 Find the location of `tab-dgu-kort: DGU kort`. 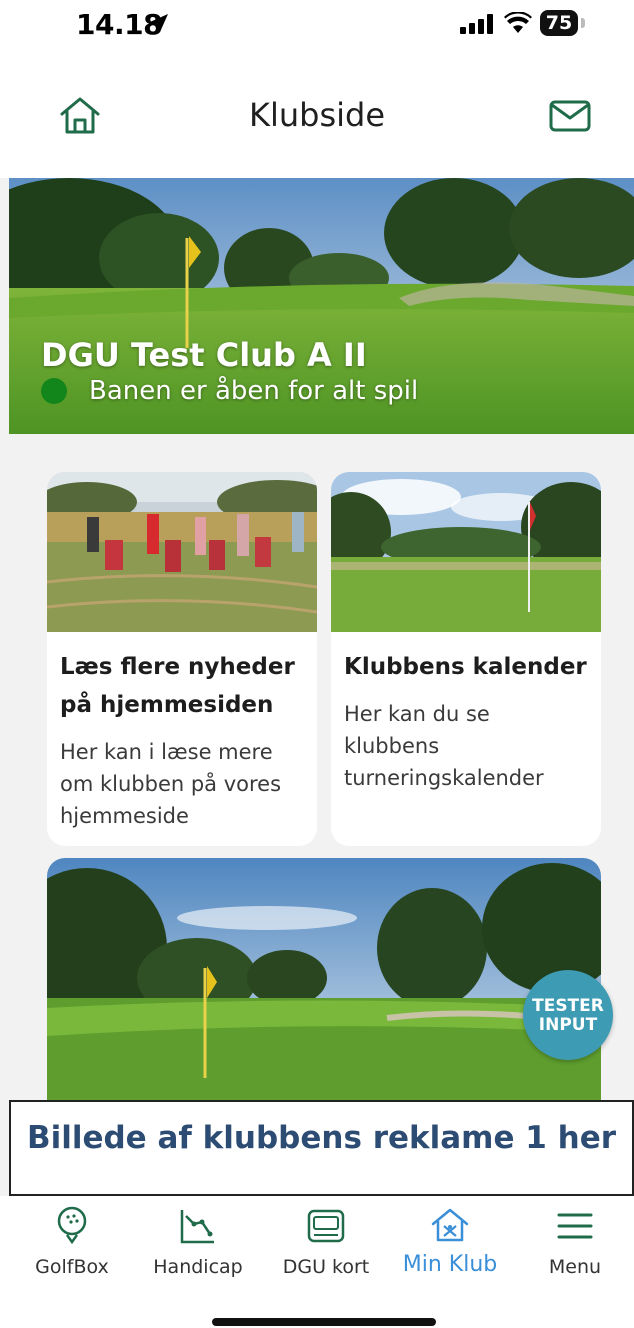

tab-dgu-kort: DGU kort is located at coordinates (326, 1242).